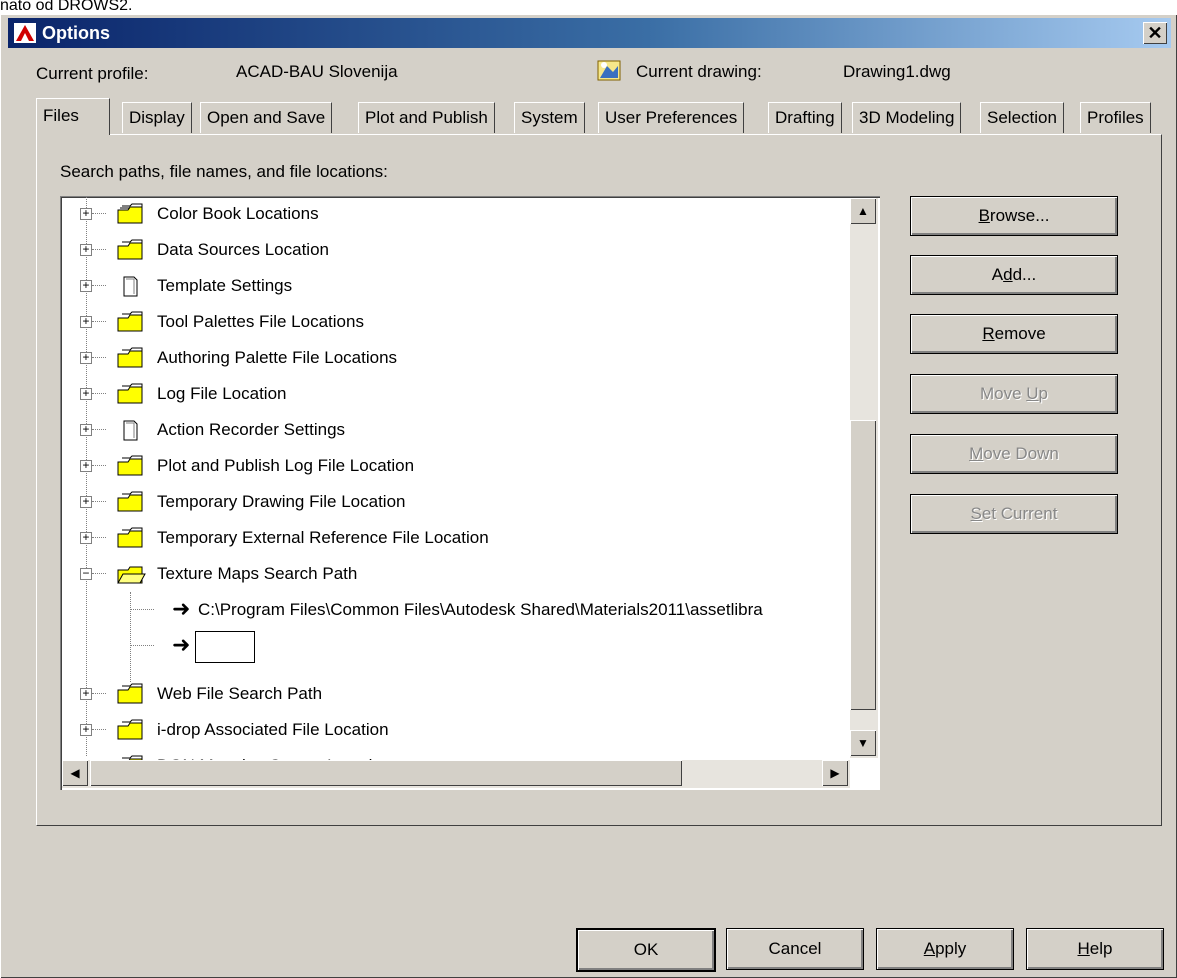 Image resolution: width=1177 pixels, height=978 pixels. What do you see at coordinates (863, 565) in the screenshot?
I see `vertical-scroll-thumb` at bounding box center [863, 565].